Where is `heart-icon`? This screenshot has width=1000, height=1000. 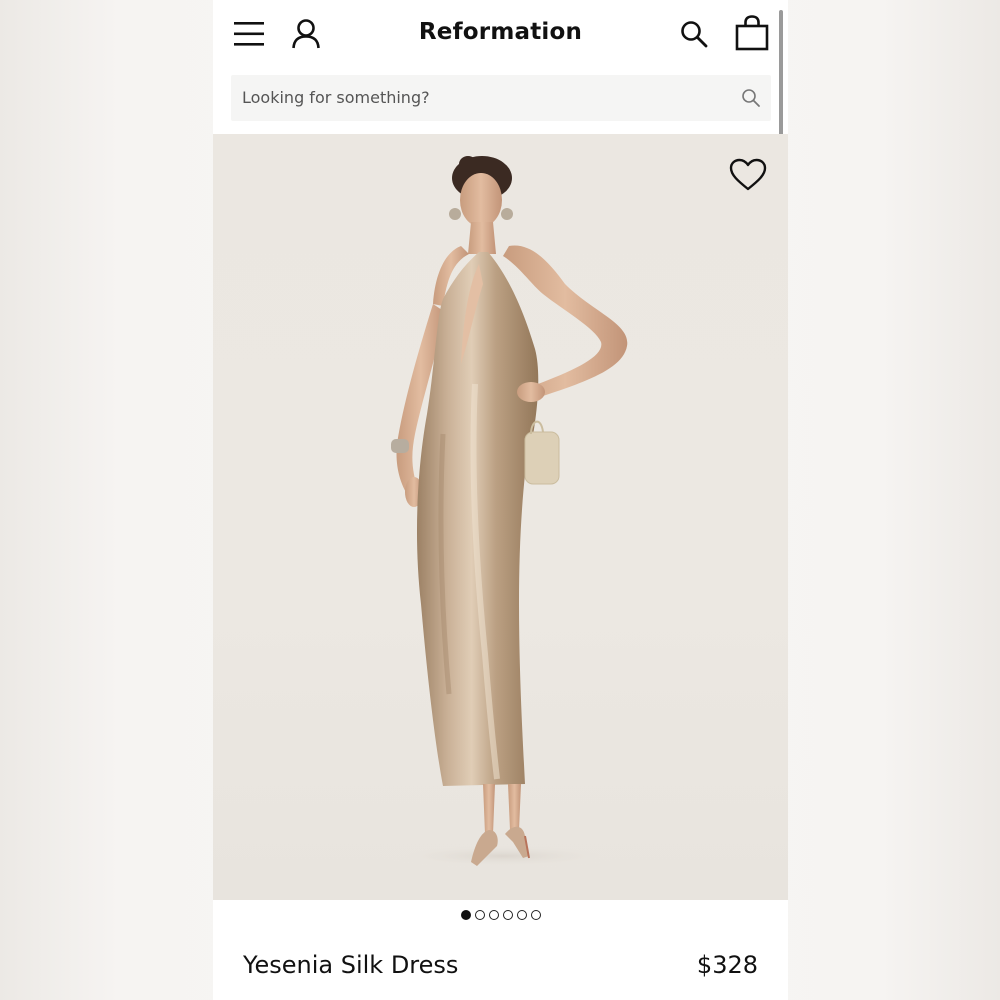 heart-icon is located at coordinates (748, 174).